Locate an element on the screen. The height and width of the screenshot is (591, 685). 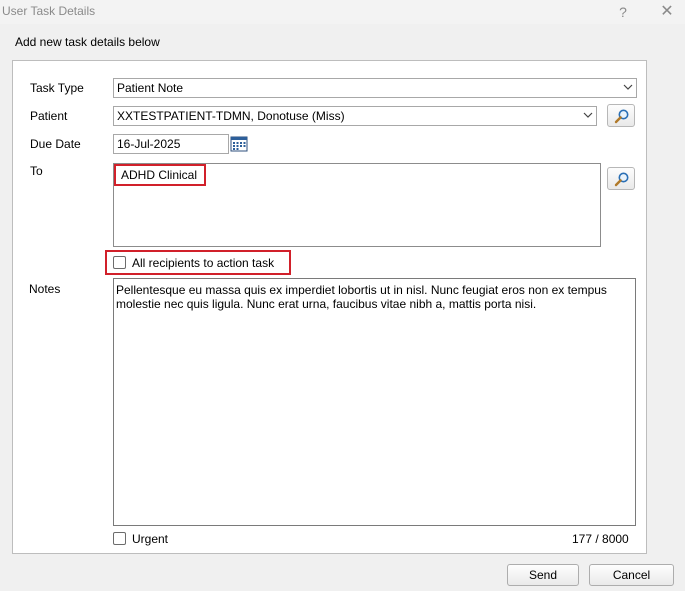
to-recipient-item: ADHD Clinical is located at coordinates (159, 175).